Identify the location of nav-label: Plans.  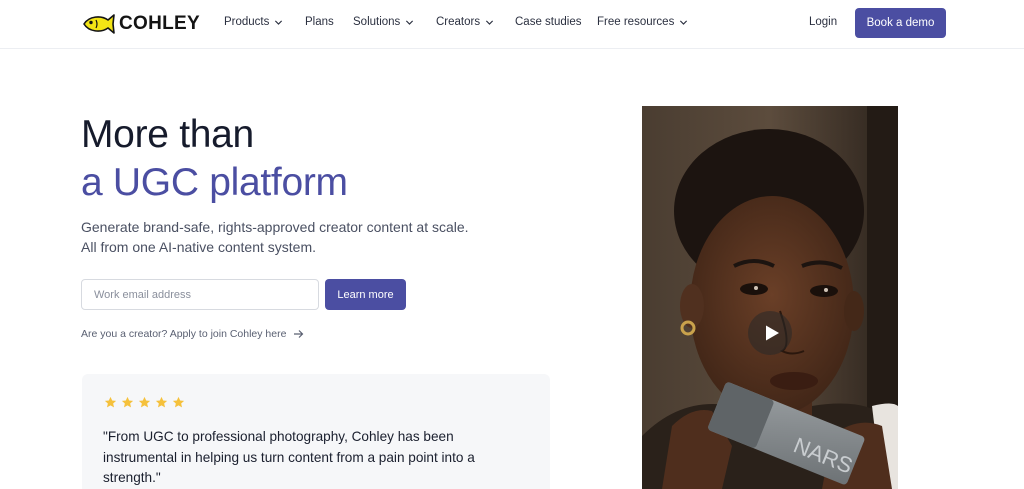
(319, 22).